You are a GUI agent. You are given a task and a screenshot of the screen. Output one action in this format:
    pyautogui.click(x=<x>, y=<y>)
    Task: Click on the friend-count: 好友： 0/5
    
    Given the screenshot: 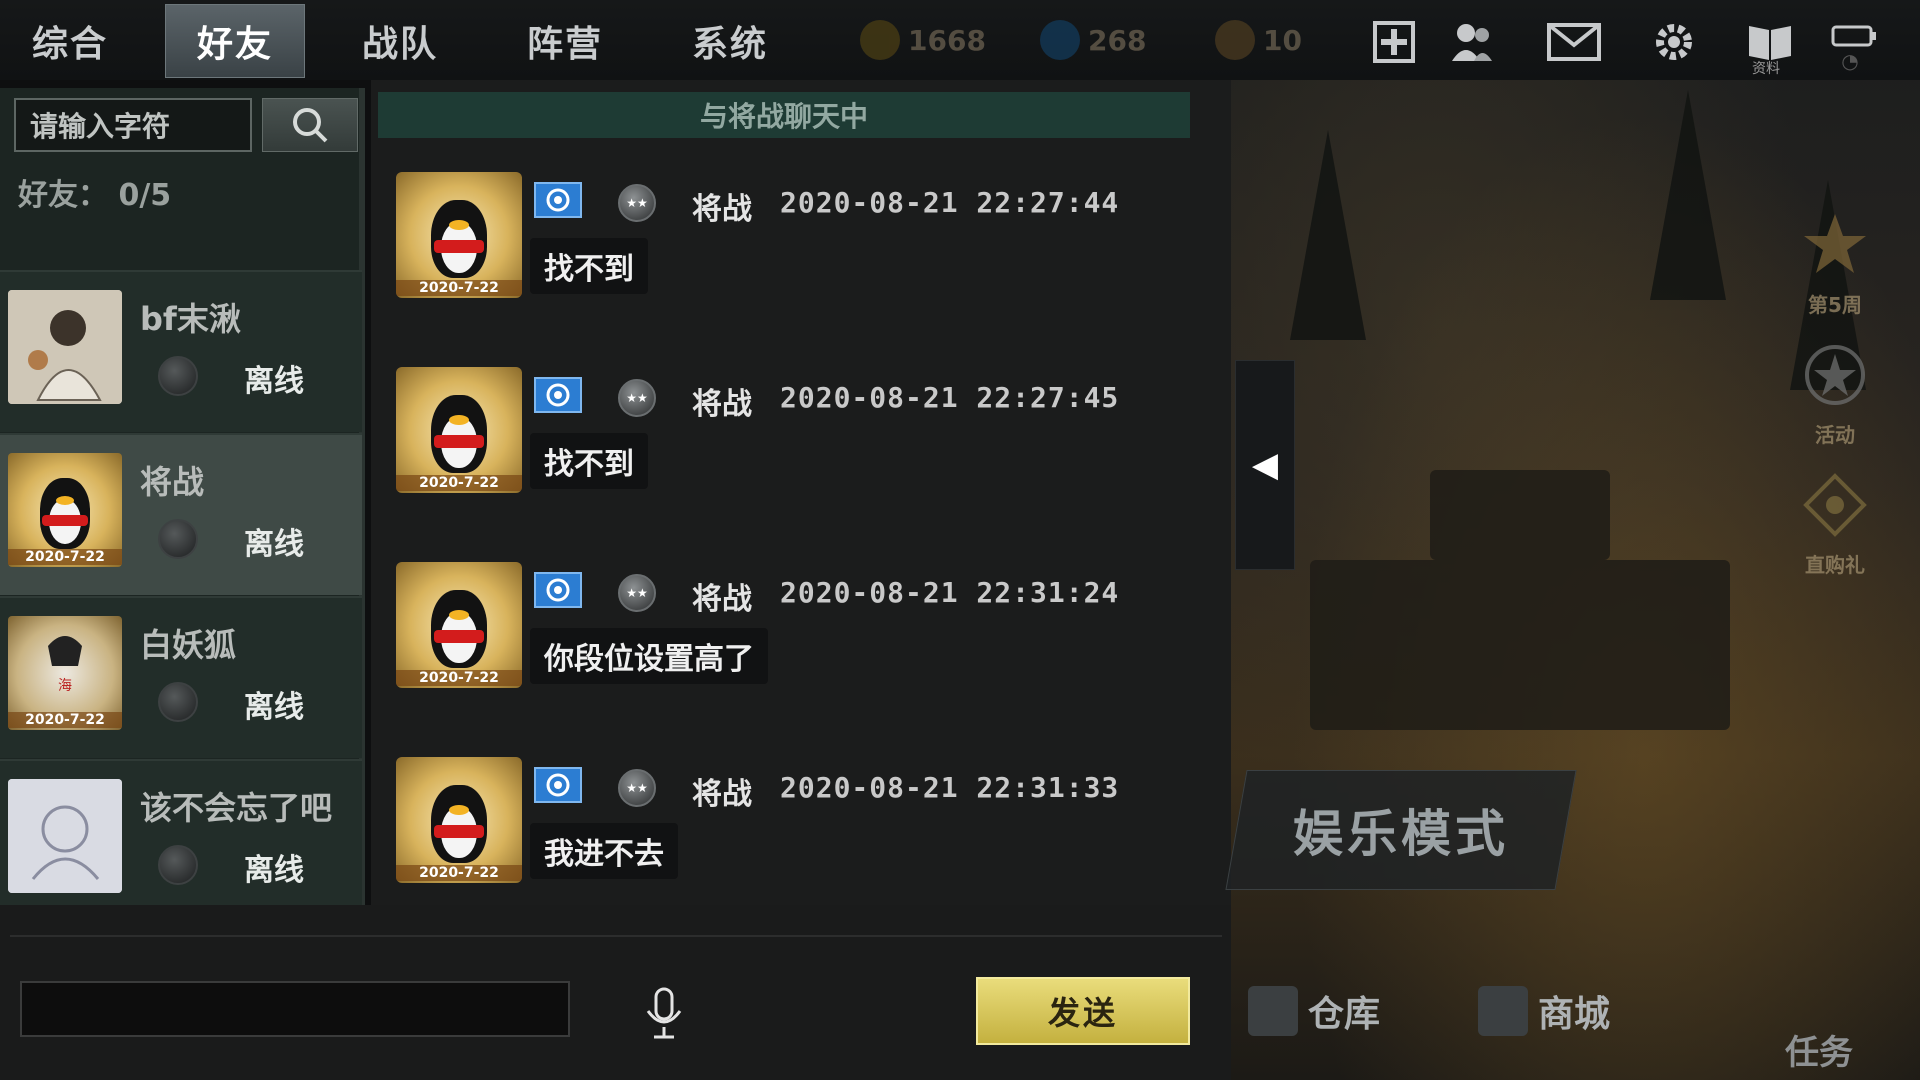 What is the action you would take?
    pyautogui.click(x=95, y=195)
    